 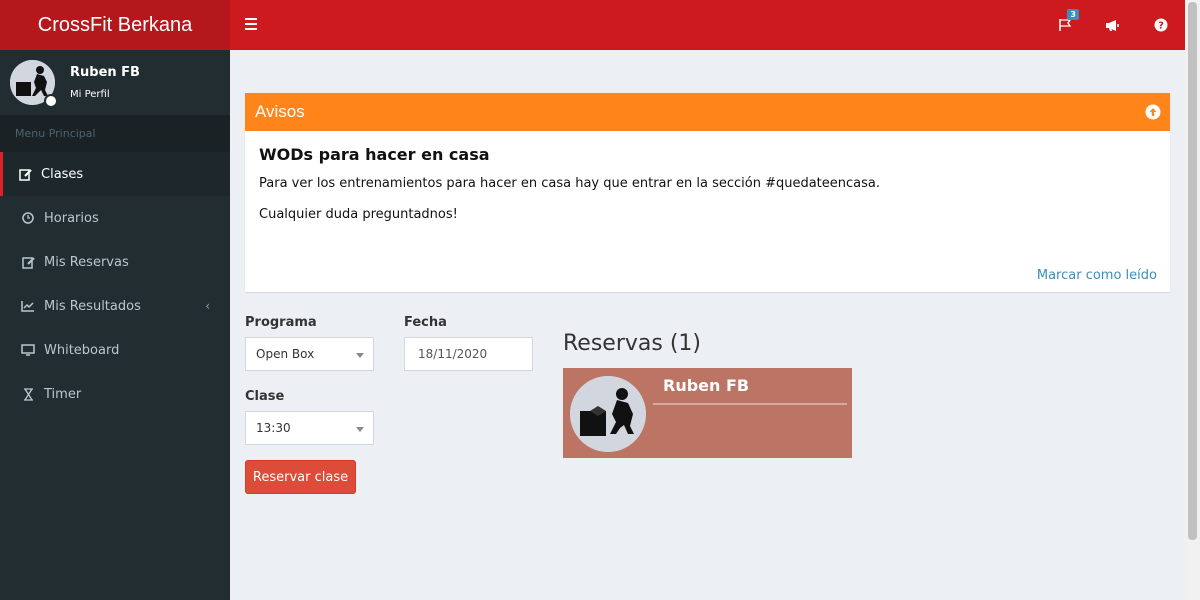 I want to click on programa-select: Open Box, so click(x=309, y=354).